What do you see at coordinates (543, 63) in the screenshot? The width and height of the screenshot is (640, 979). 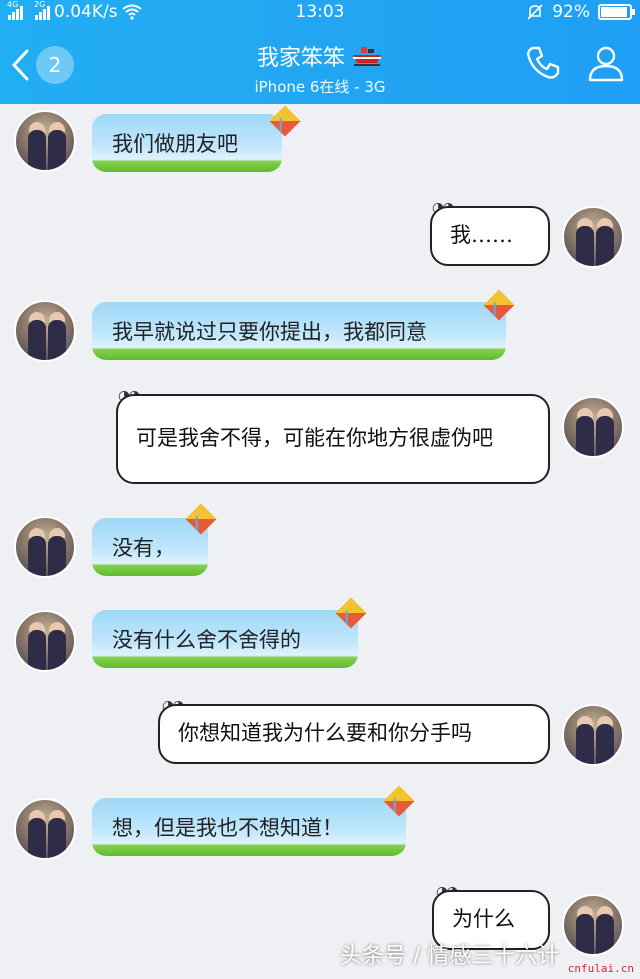 I see `phone-icon` at bounding box center [543, 63].